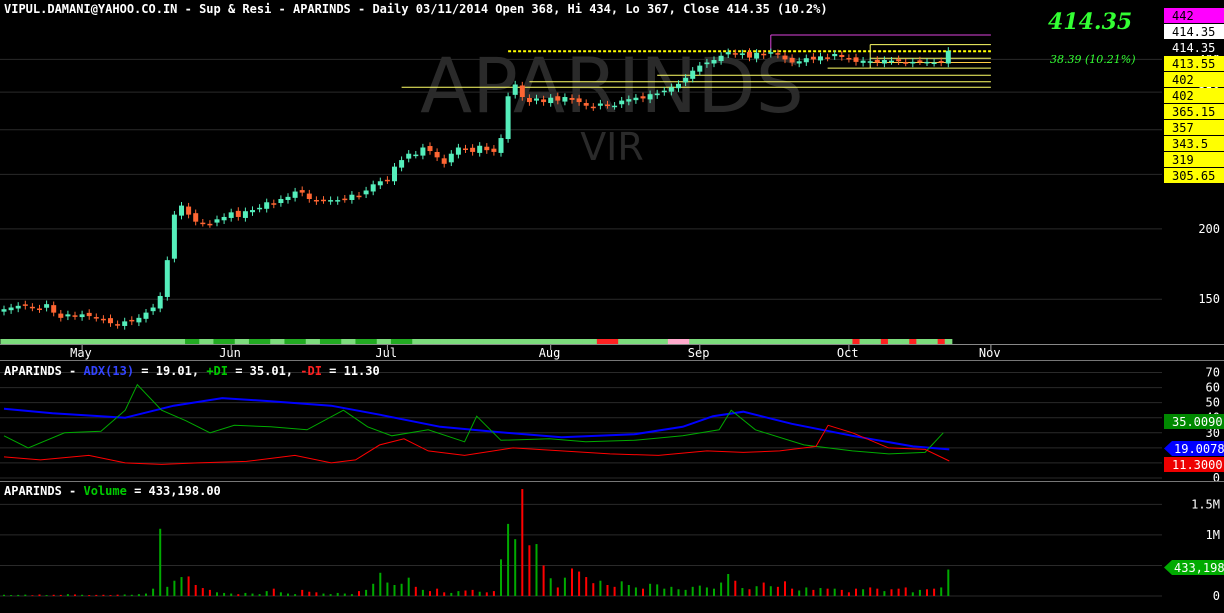  Describe the element at coordinates (1205, 504) in the screenshot. I see `volume-tick-label: 1.5M` at that location.